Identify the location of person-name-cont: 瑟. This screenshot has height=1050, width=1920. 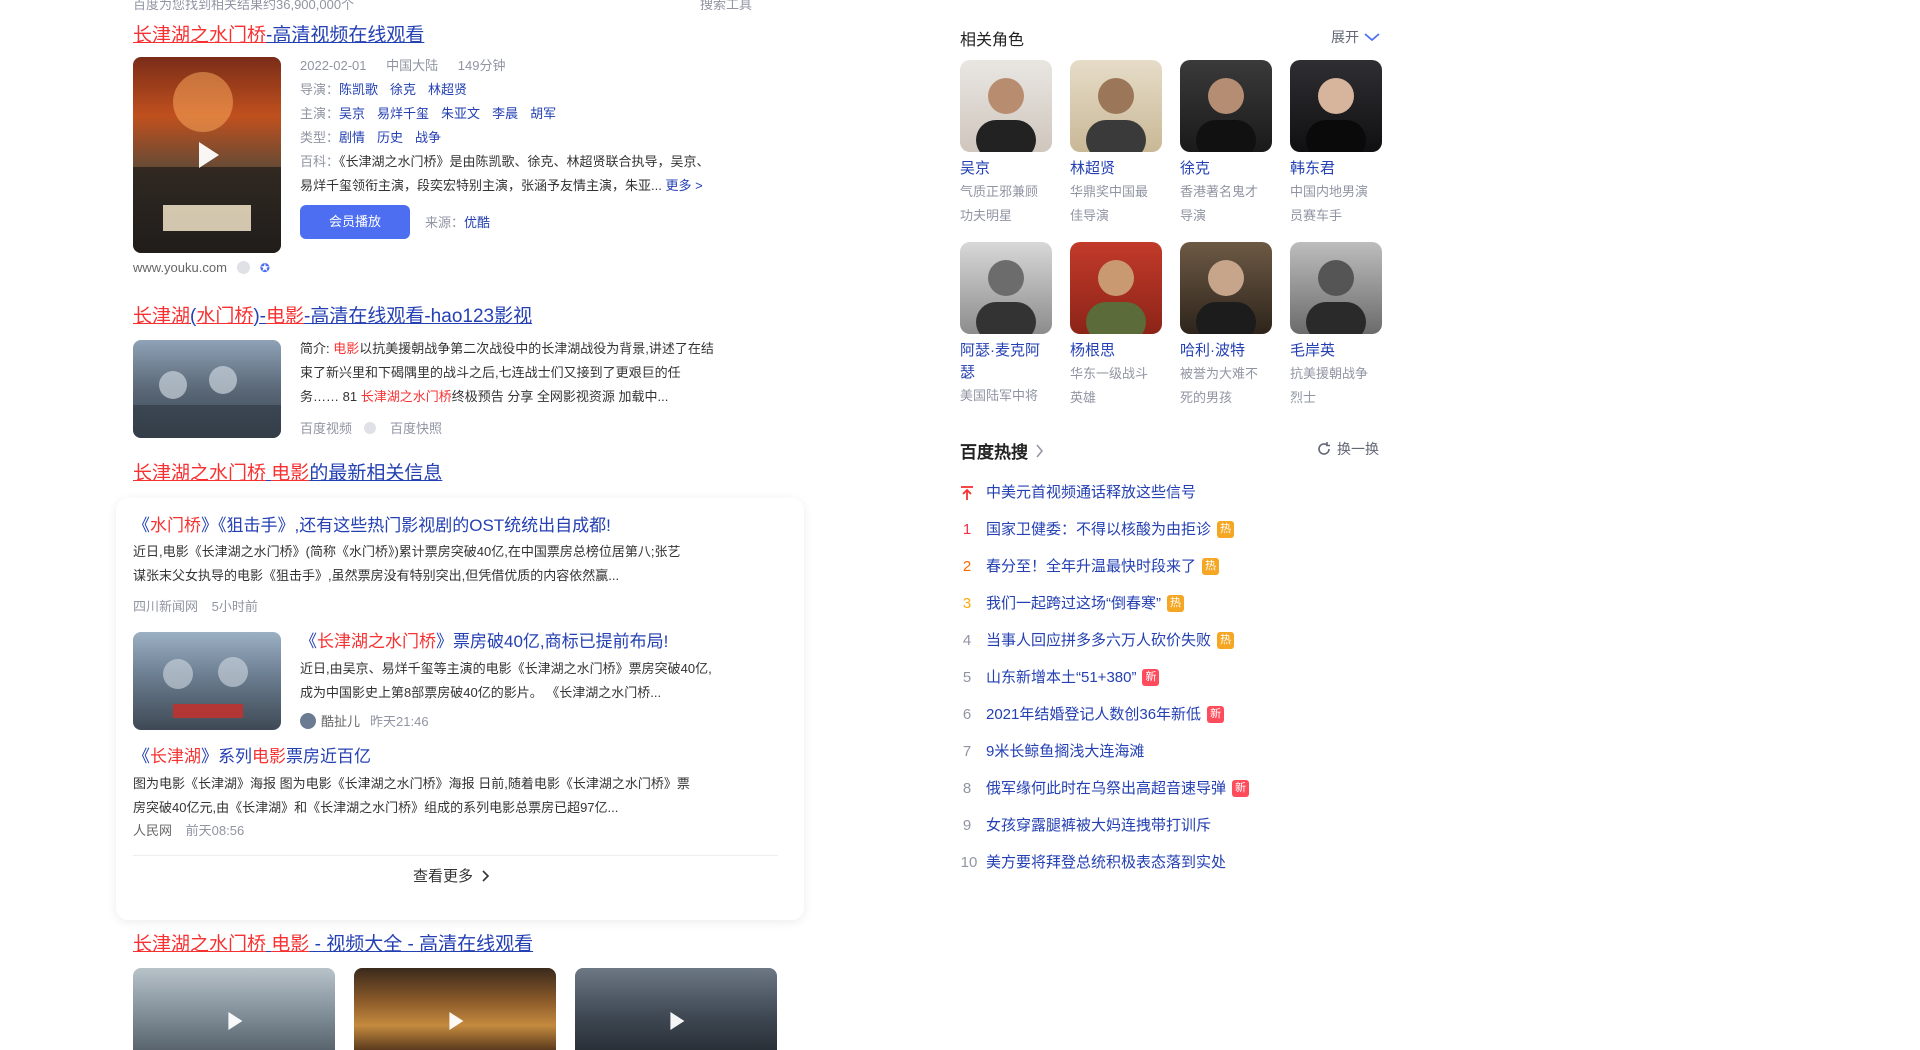
(1008, 373).